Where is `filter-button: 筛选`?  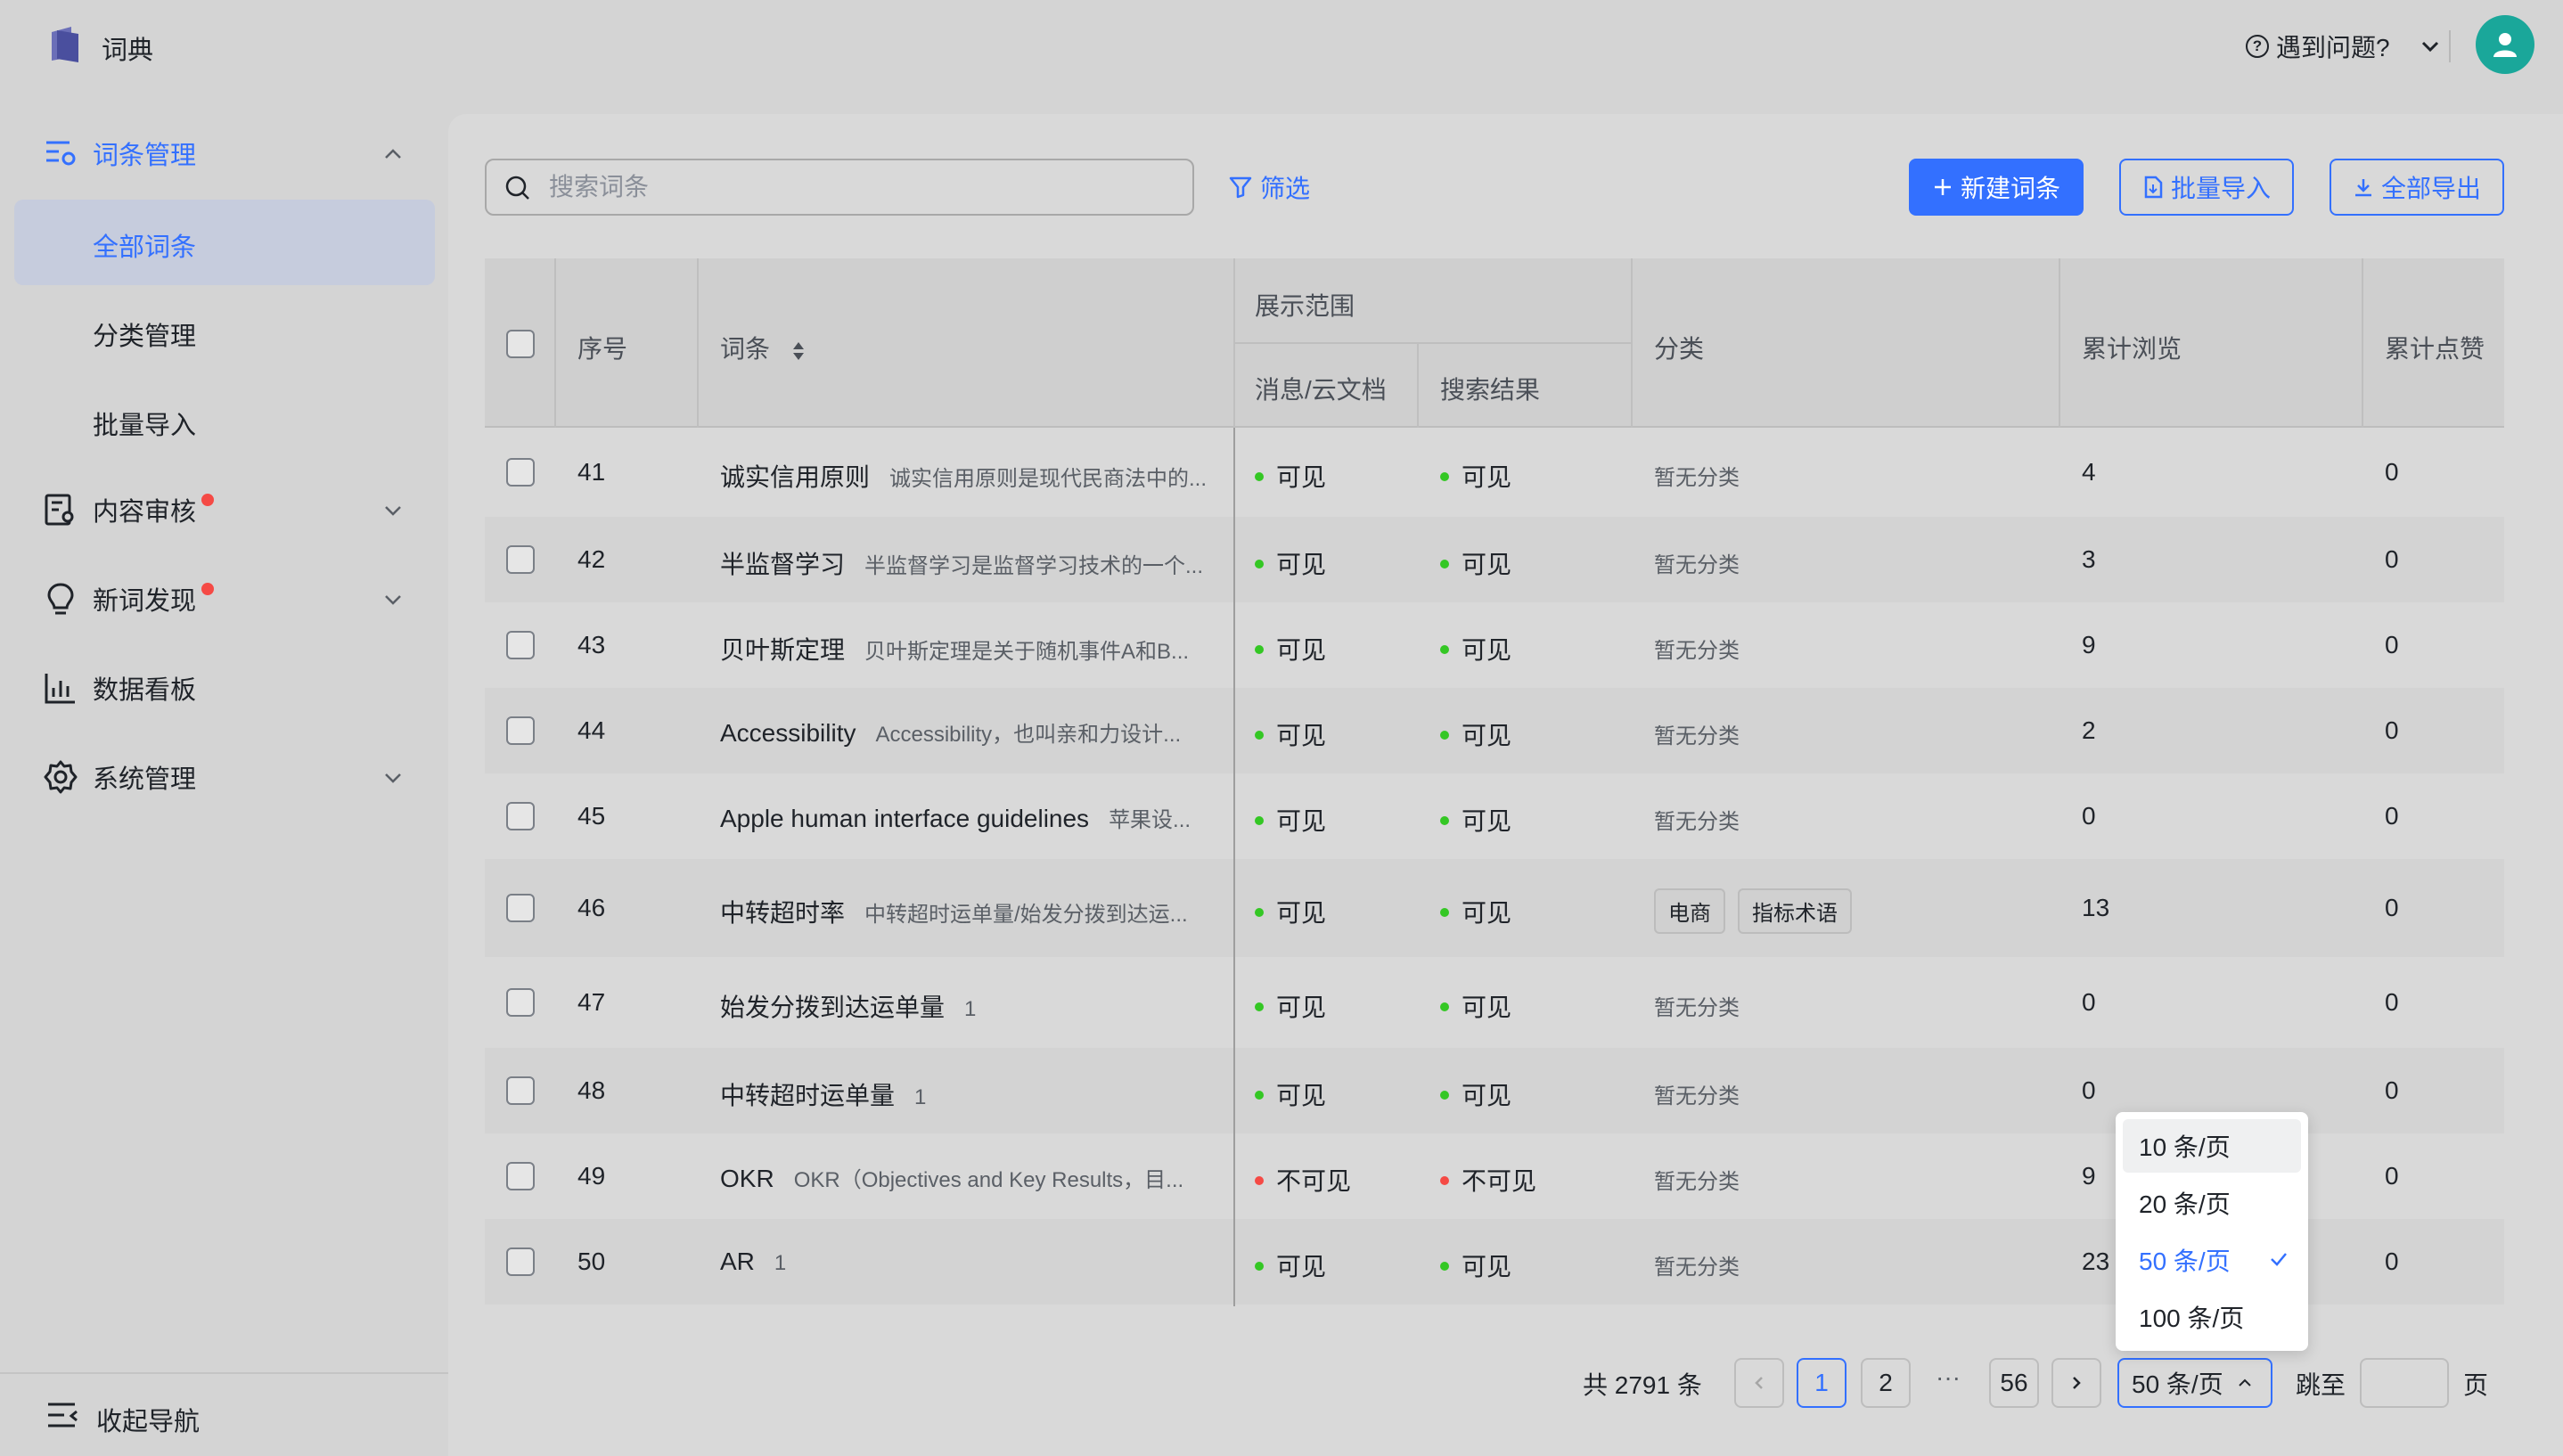 filter-button: 筛选 is located at coordinates (1269, 187).